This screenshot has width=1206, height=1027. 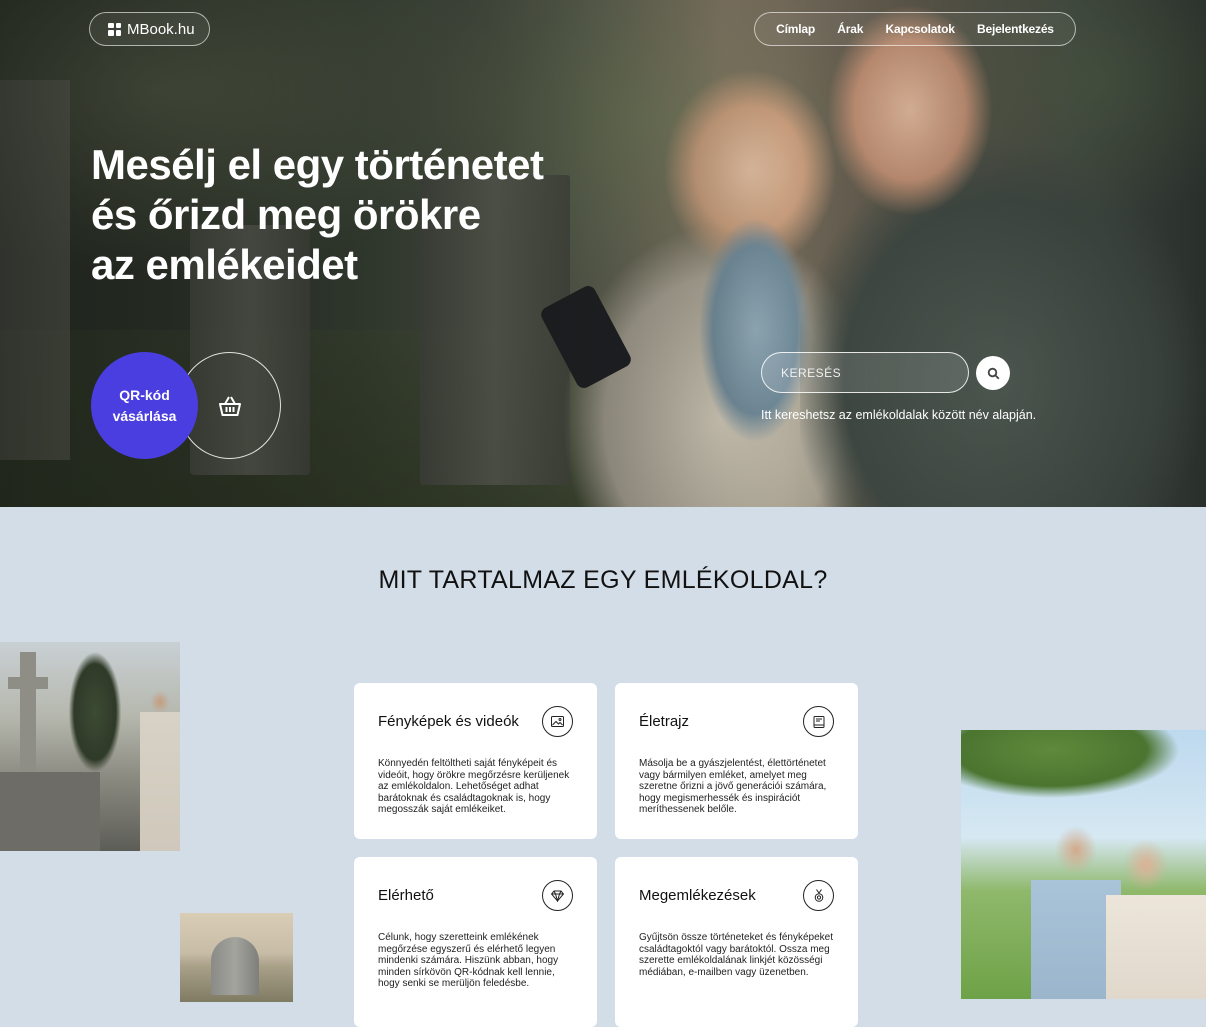 I want to click on nav-item-contacts: Kapcsolatok, so click(x=920, y=29).